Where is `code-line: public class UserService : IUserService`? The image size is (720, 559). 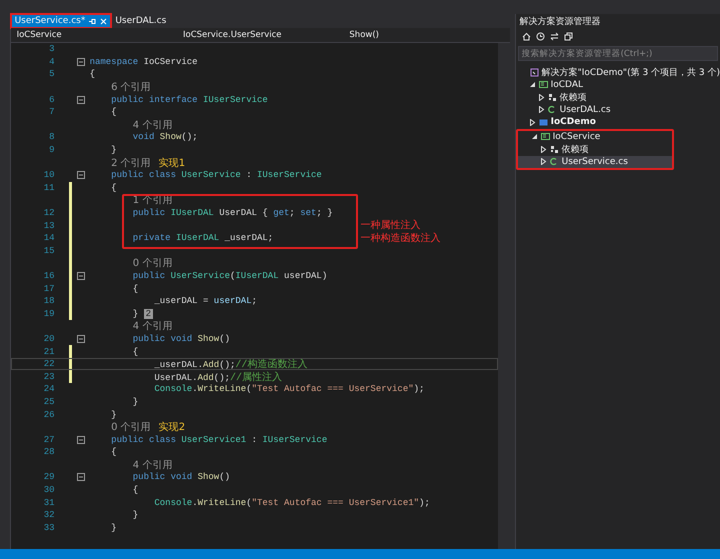 code-line: public class UserService : IUserService is located at coordinates (216, 175).